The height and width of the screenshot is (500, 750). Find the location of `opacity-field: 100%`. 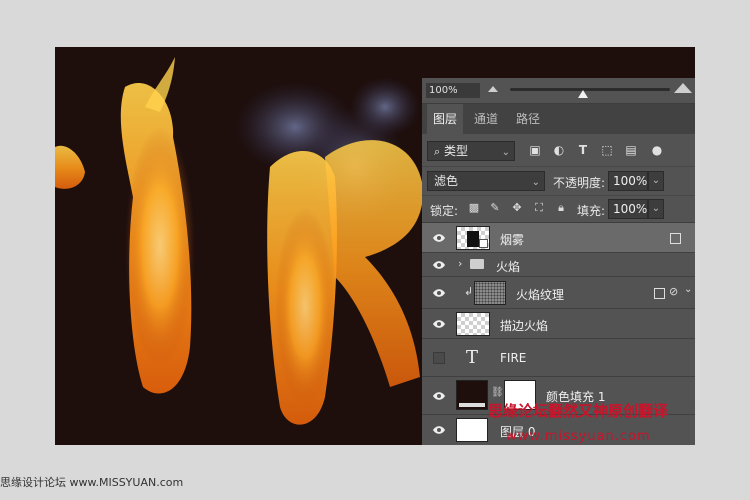

opacity-field: 100% is located at coordinates (628, 181).